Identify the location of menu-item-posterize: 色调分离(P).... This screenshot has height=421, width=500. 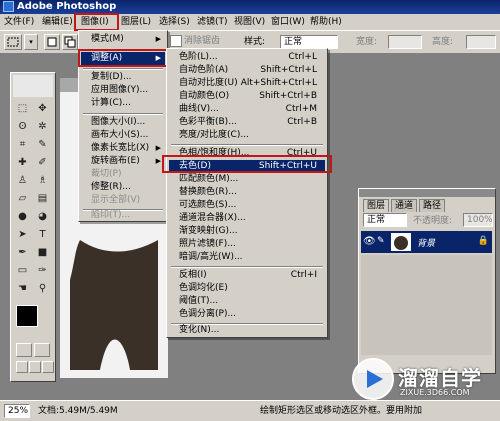
(247, 314).